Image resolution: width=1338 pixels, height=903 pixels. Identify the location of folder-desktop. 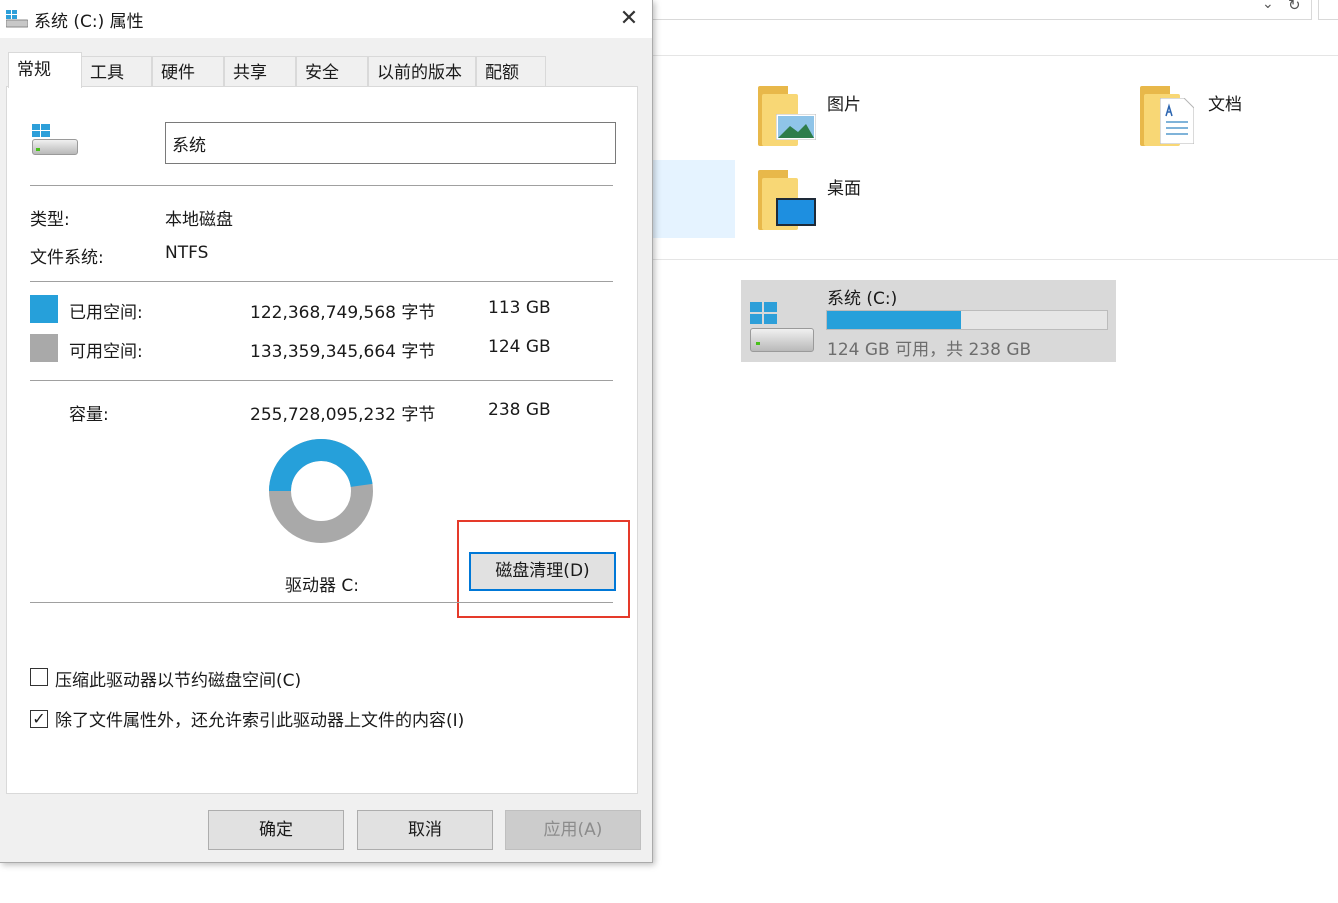
(790, 200).